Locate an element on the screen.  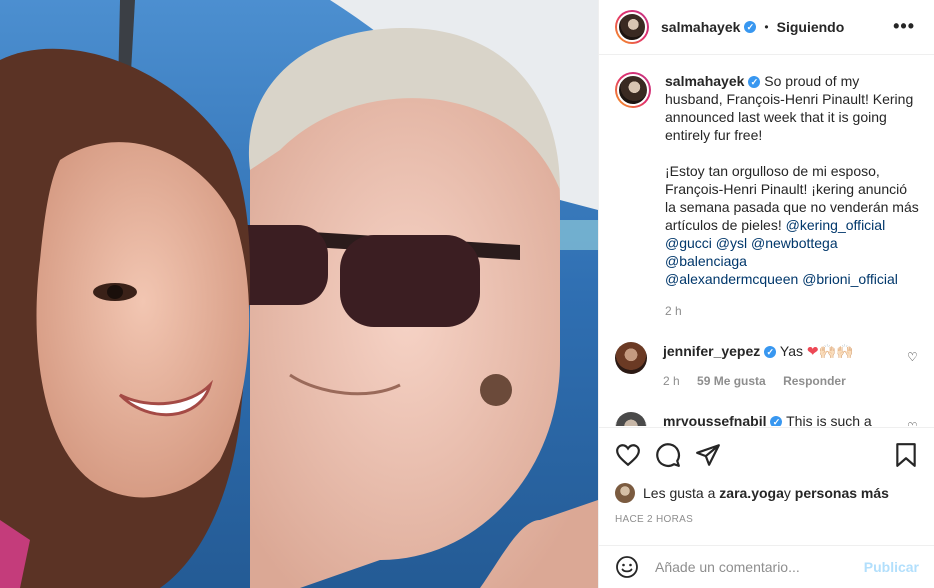
comment-input is located at coordinates (759, 567).